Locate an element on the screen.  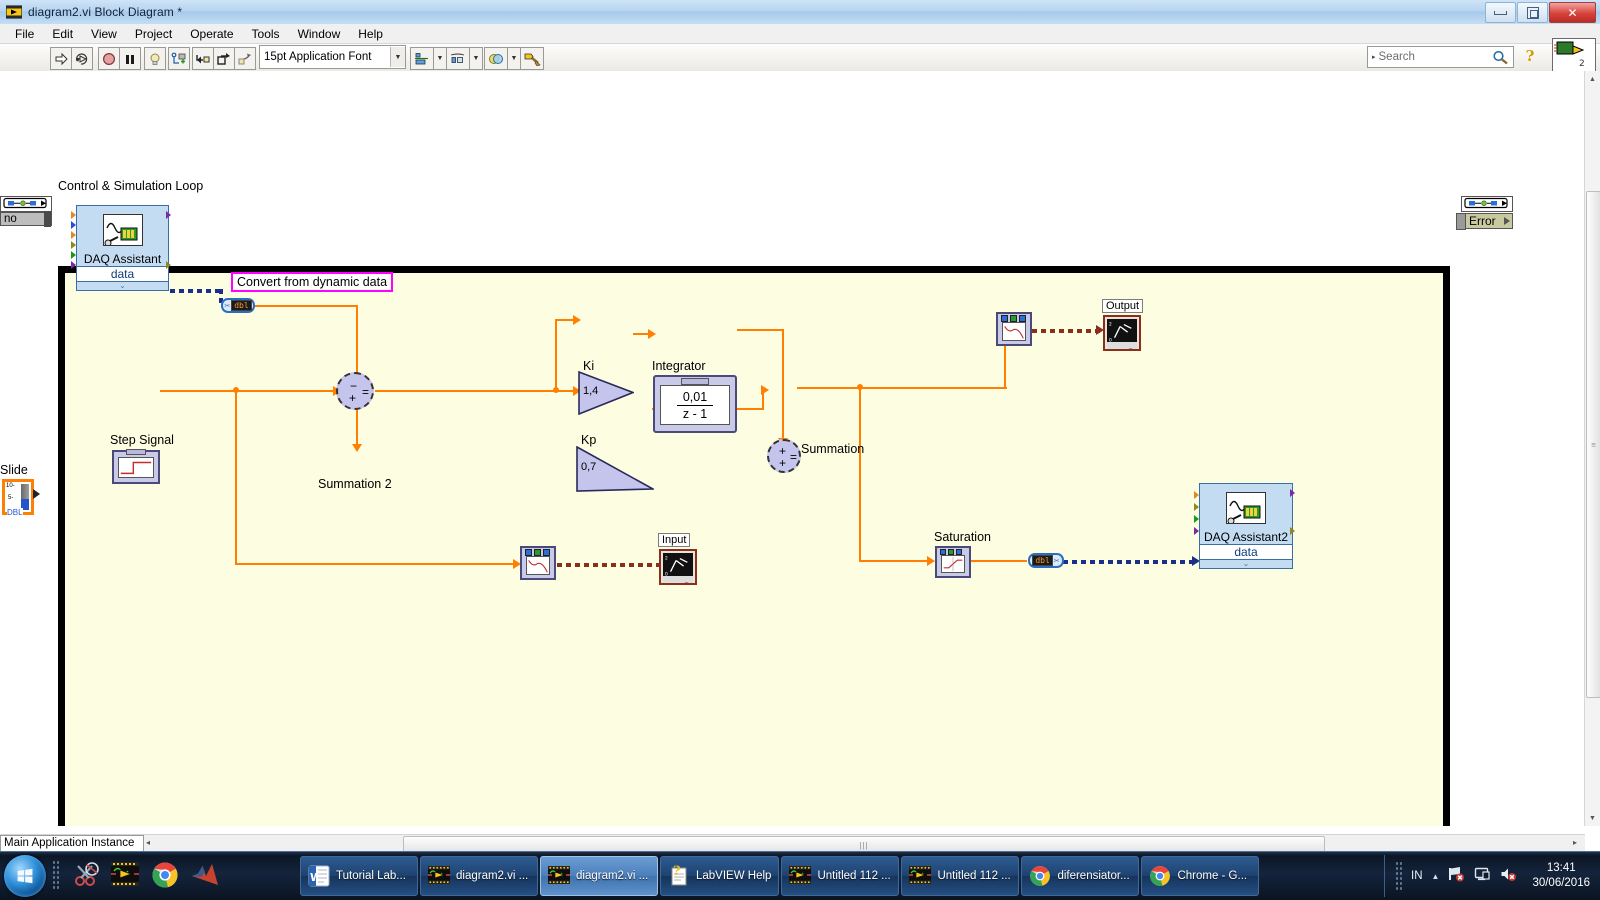
restore-button is located at coordinates (1532, 12).